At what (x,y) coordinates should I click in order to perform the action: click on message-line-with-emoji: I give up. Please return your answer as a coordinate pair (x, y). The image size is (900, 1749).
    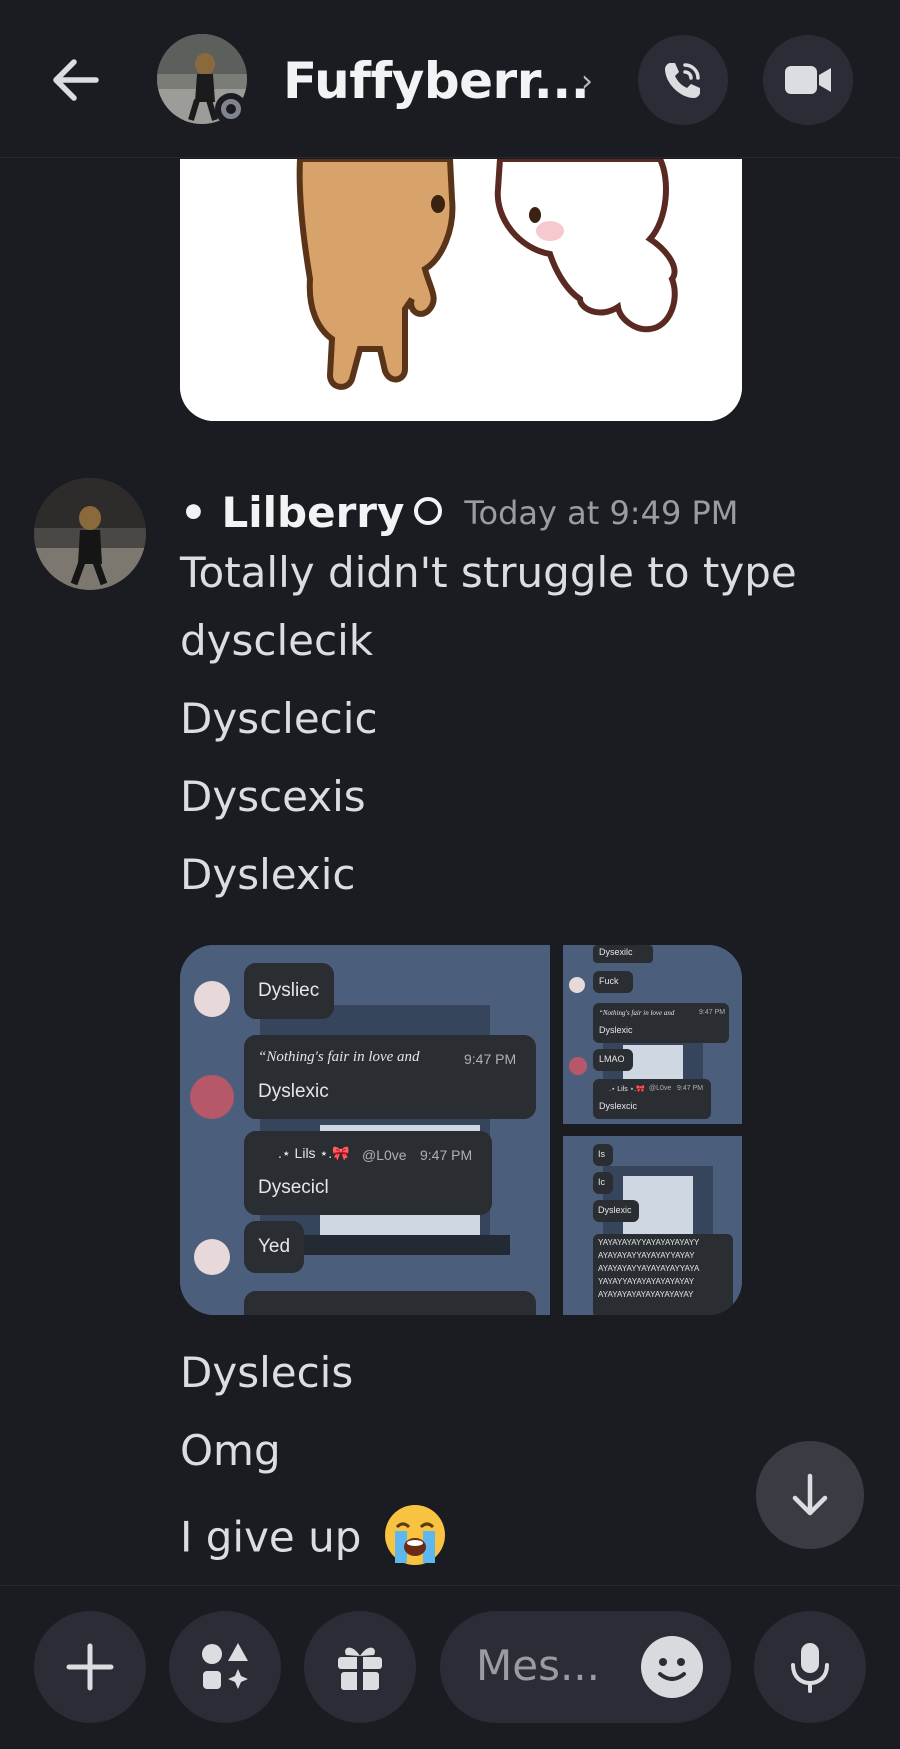
    Looking at the image, I should click on (313, 1540).